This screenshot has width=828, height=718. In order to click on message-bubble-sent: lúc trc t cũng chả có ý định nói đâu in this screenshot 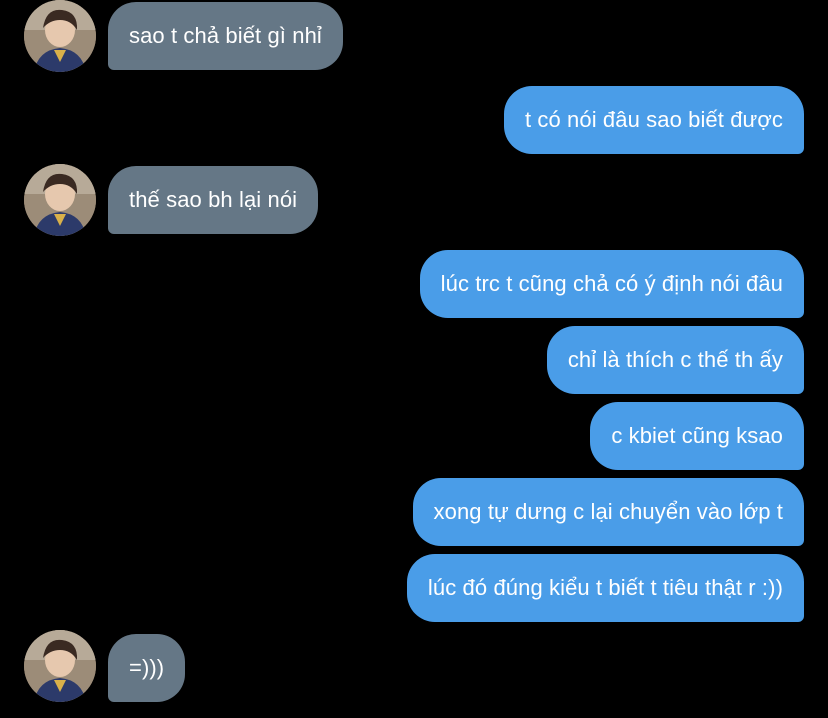, I will do `click(611, 284)`.